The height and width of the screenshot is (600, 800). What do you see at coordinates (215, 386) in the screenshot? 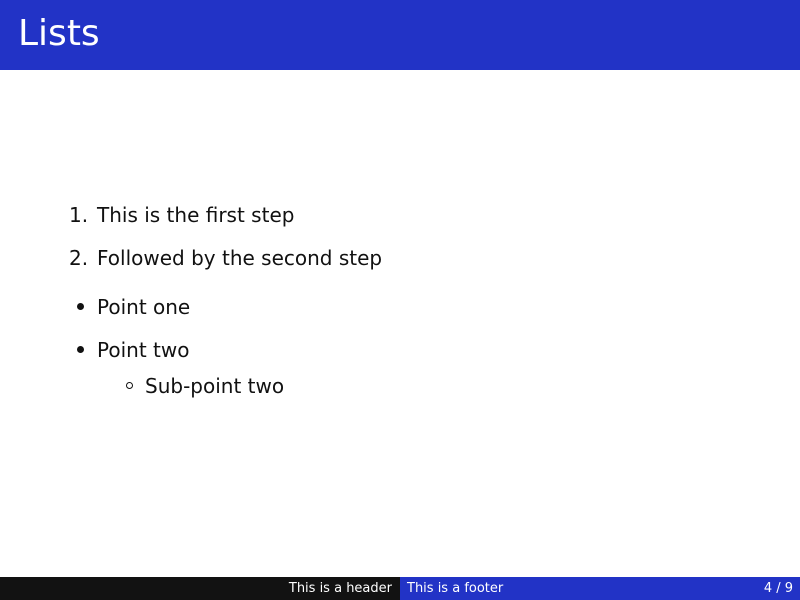
I see `sub-bullet-list-text: Sub-point two` at bounding box center [215, 386].